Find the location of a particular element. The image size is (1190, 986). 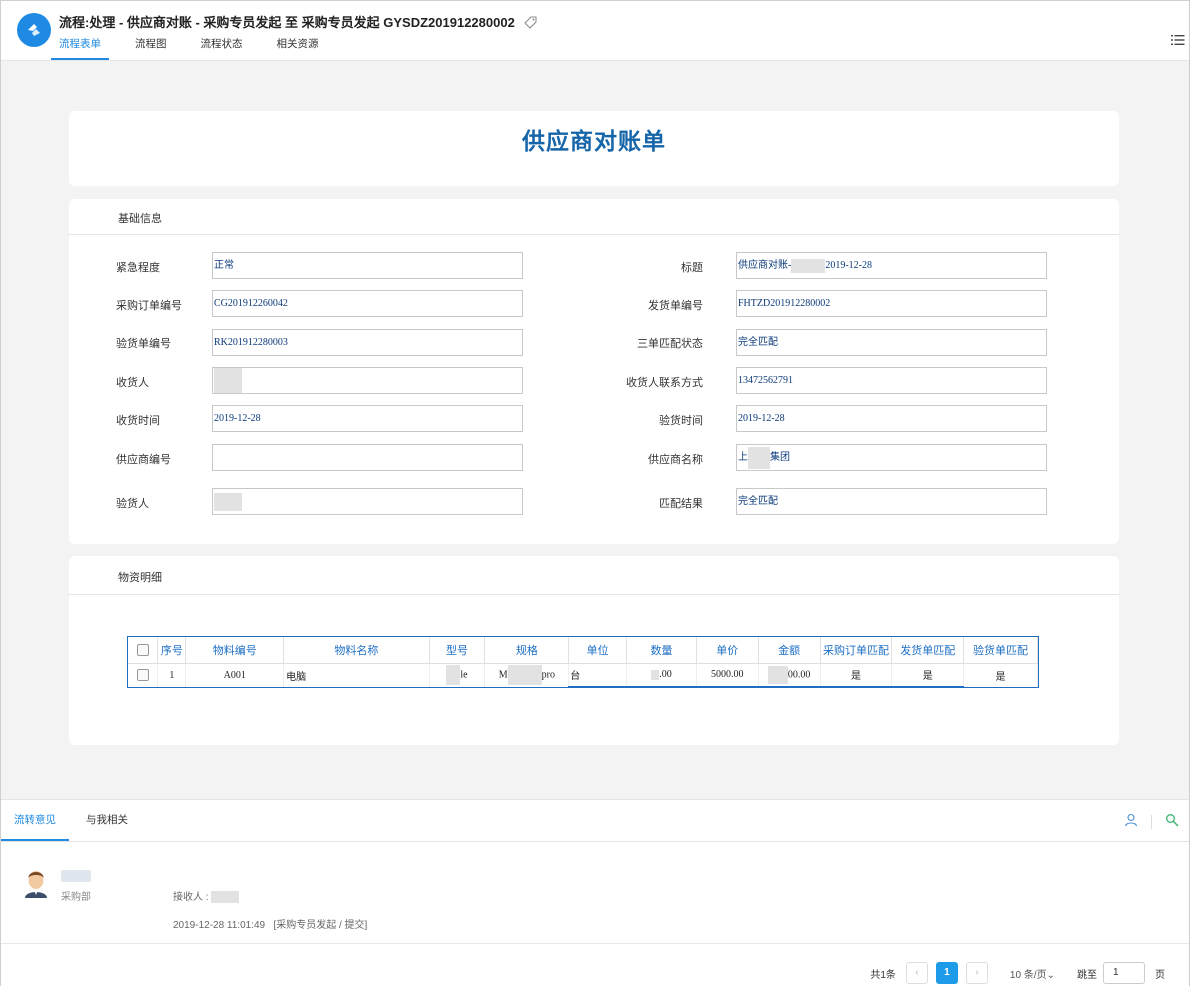

col-price: 单价 is located at coordinates (727, 650).